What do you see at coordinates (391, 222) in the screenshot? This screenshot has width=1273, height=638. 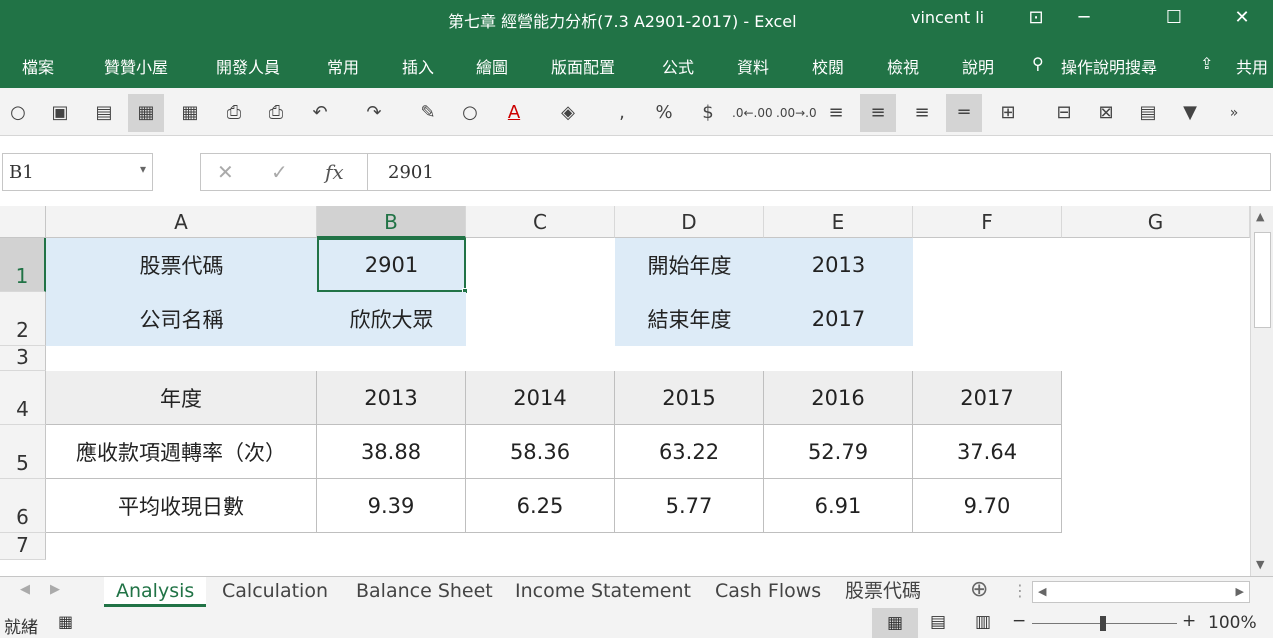 I see `column-header-b: B` at bounding box center [391, 222].